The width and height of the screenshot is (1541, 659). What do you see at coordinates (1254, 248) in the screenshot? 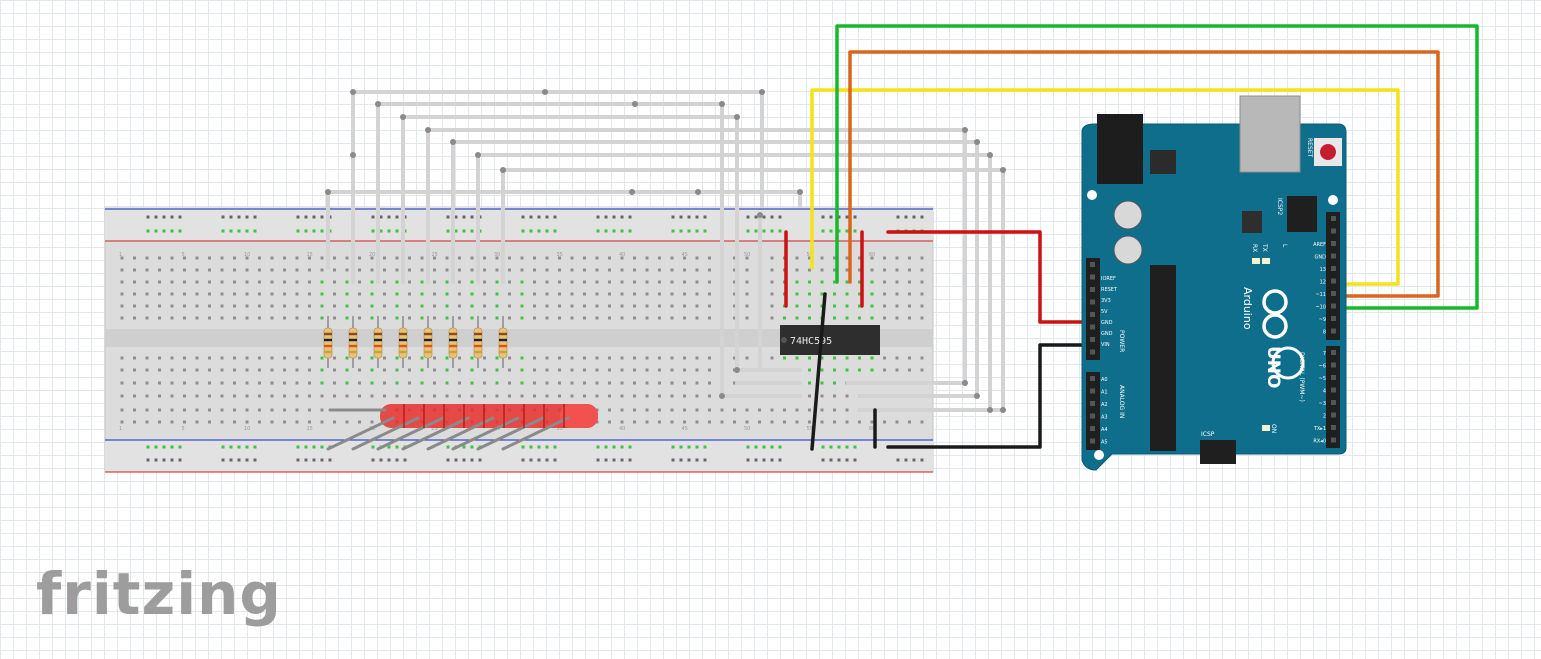
I see `rx-label: RX` at bounding box center [1254, 248].